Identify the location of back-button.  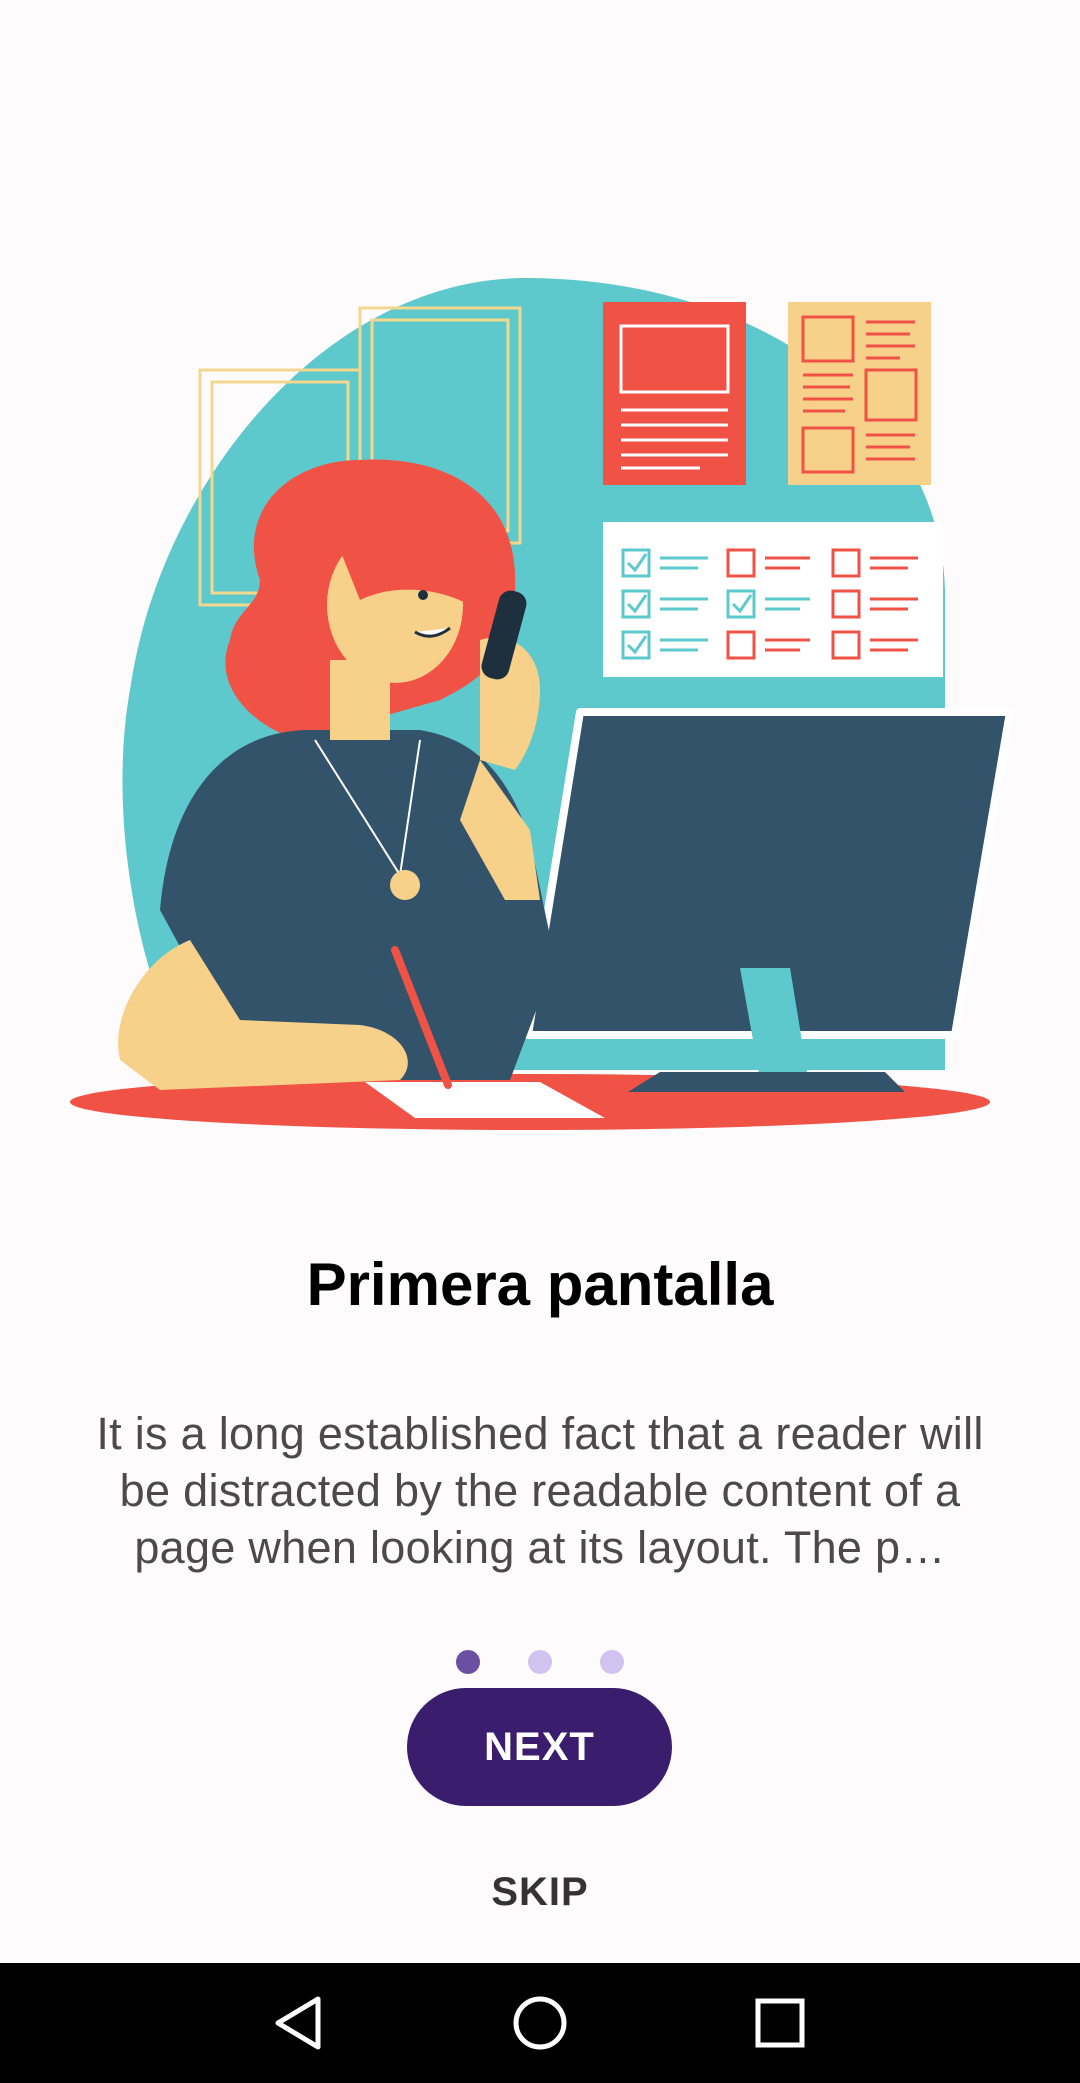
(300, 2023).